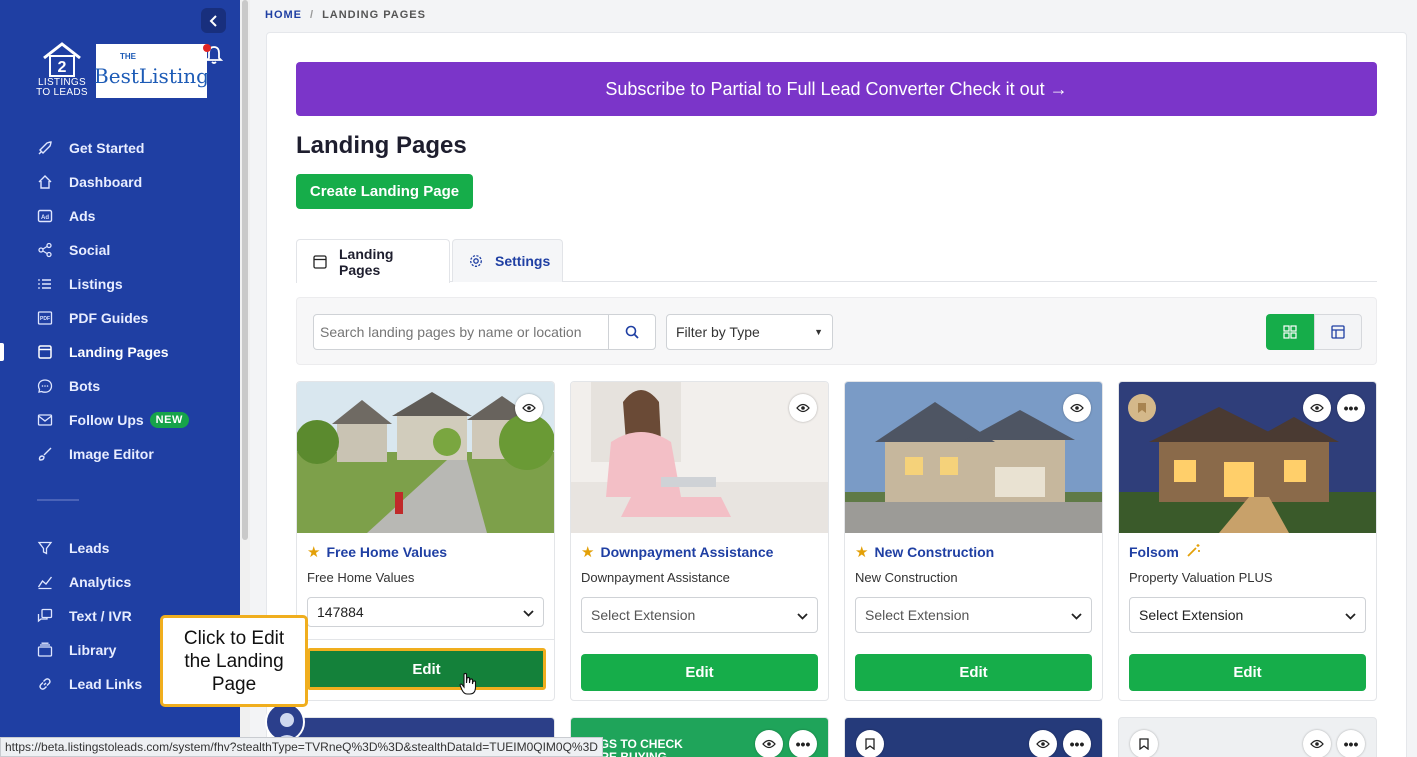 The image size is (1417, 757). Describe the element at coordinates (340, 612) in the screenshot. I see `extension-value: 147884` at that location.